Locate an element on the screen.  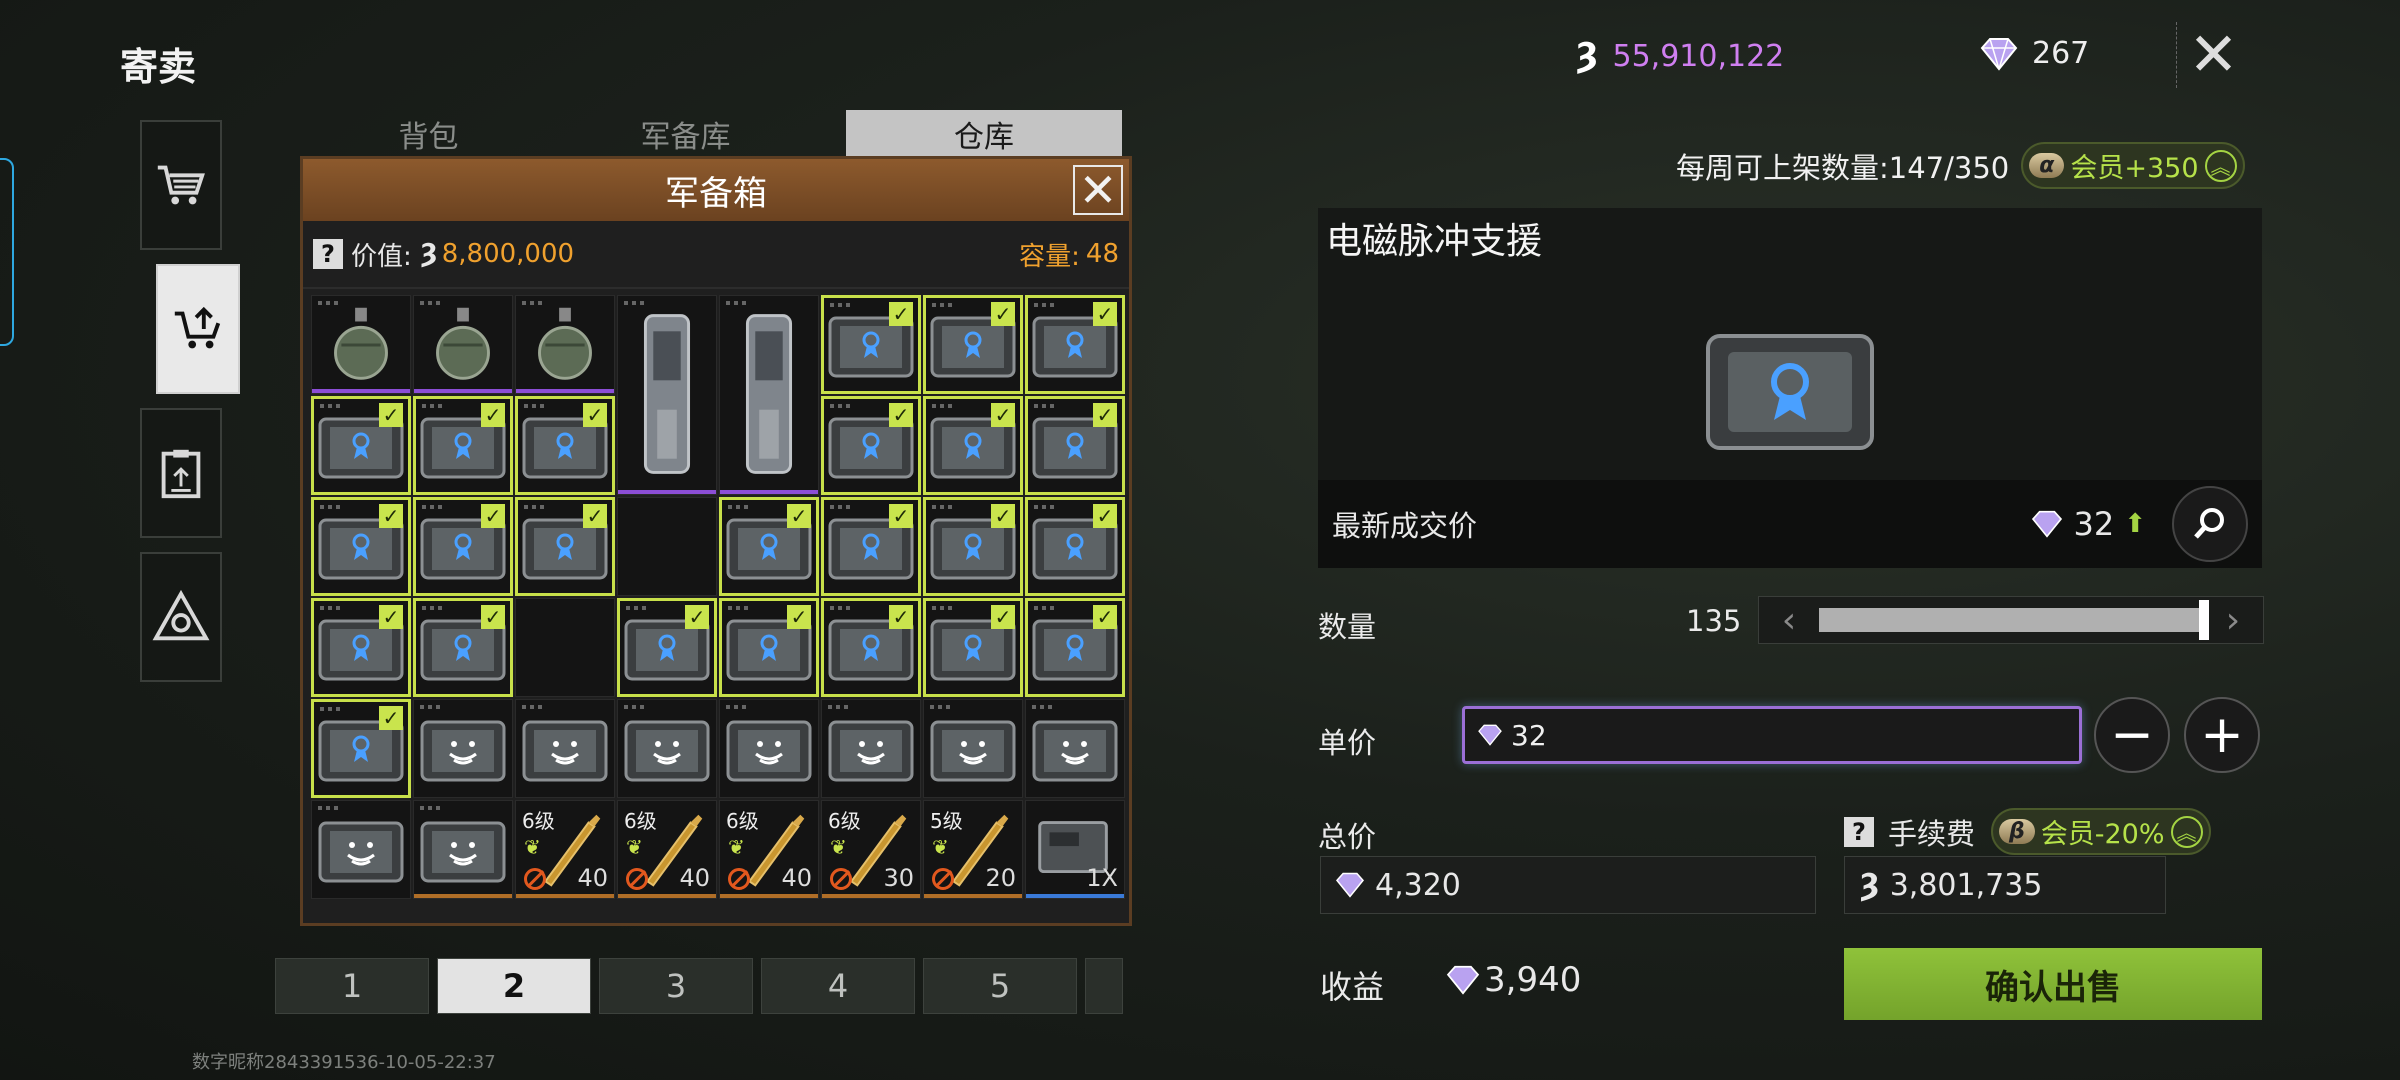
ban-icon is located at coordinates (739, 879).